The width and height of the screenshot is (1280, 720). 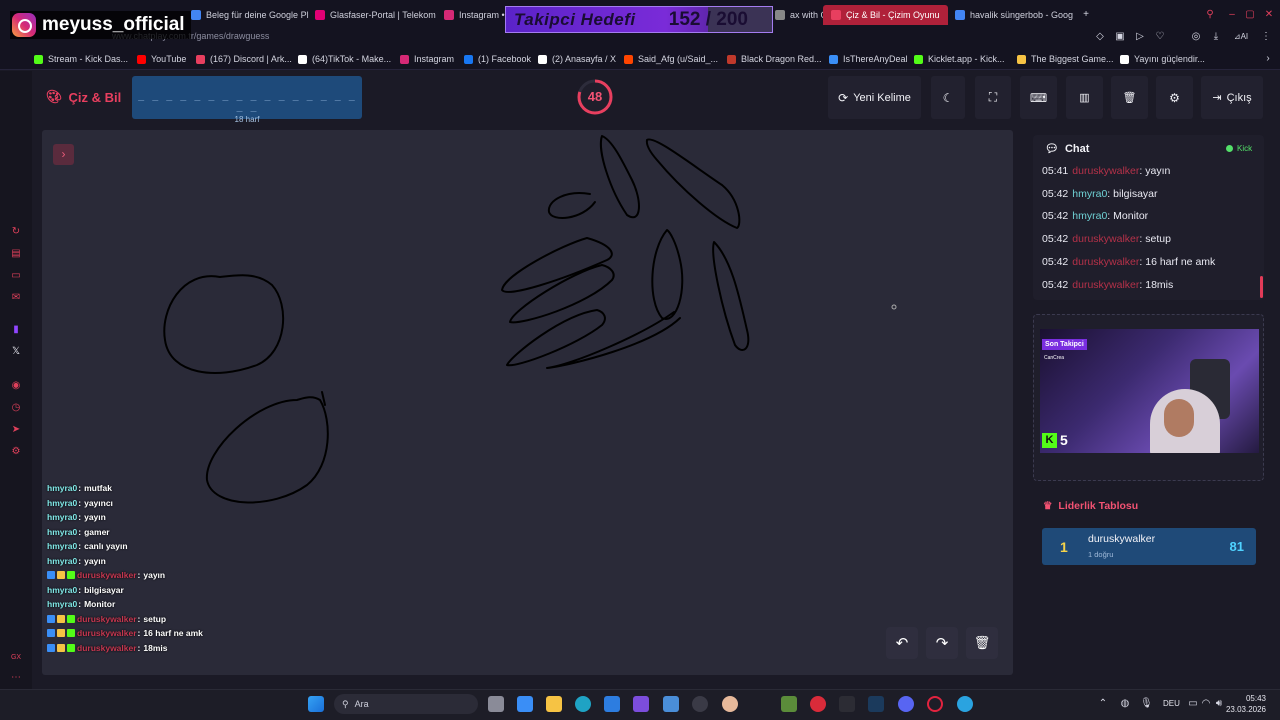 I want to click on theme-toggle-button: ☾, so click(x=948, y=97).